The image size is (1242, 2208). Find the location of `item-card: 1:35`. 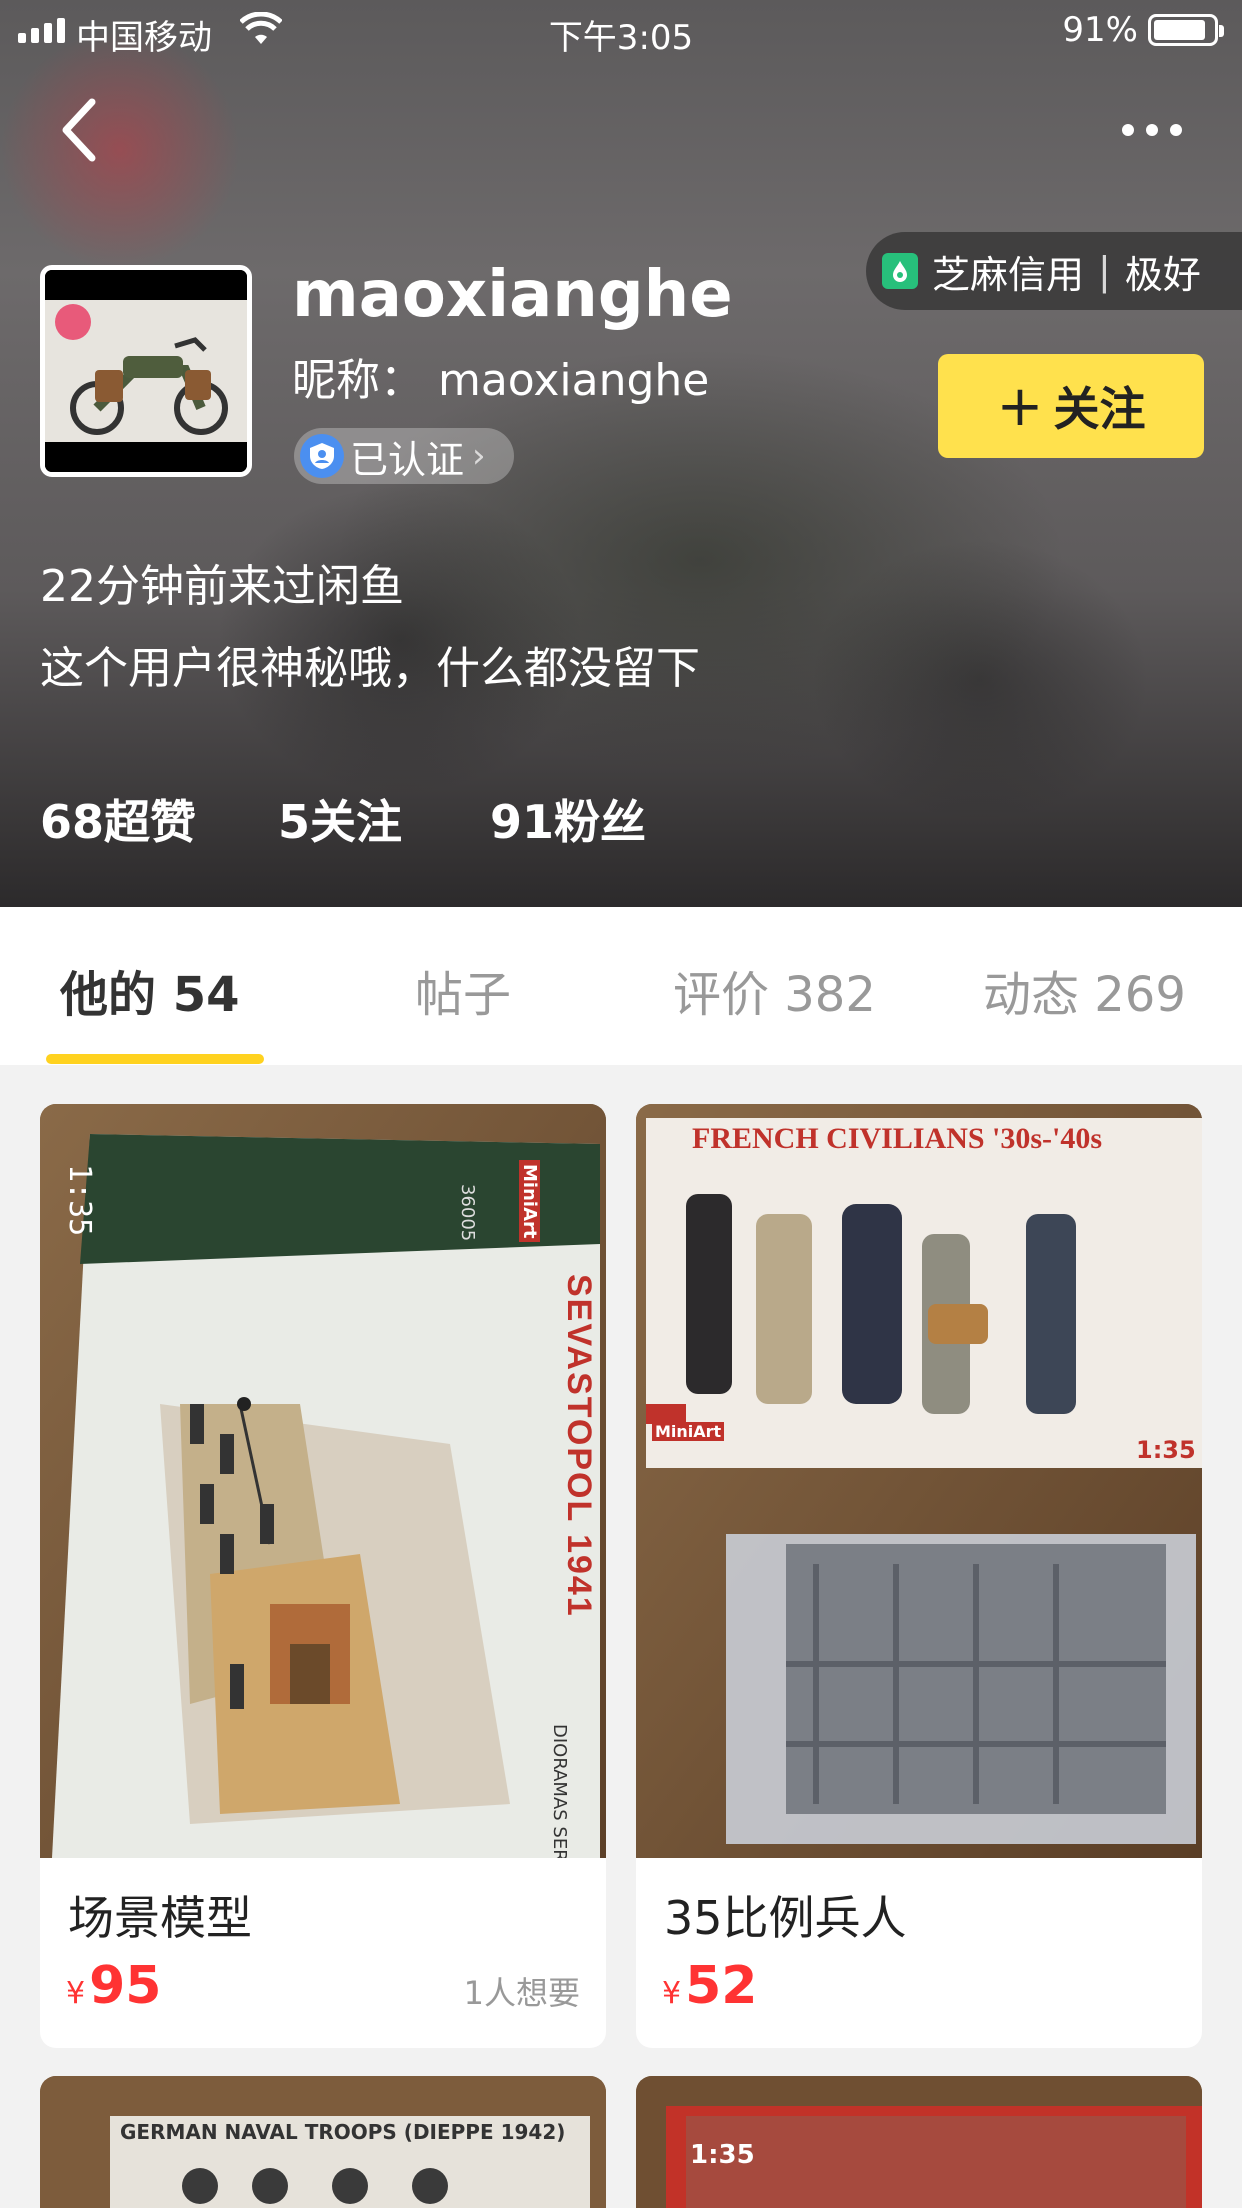

item-card: 1:35 is located at coordinates (919, 2142).